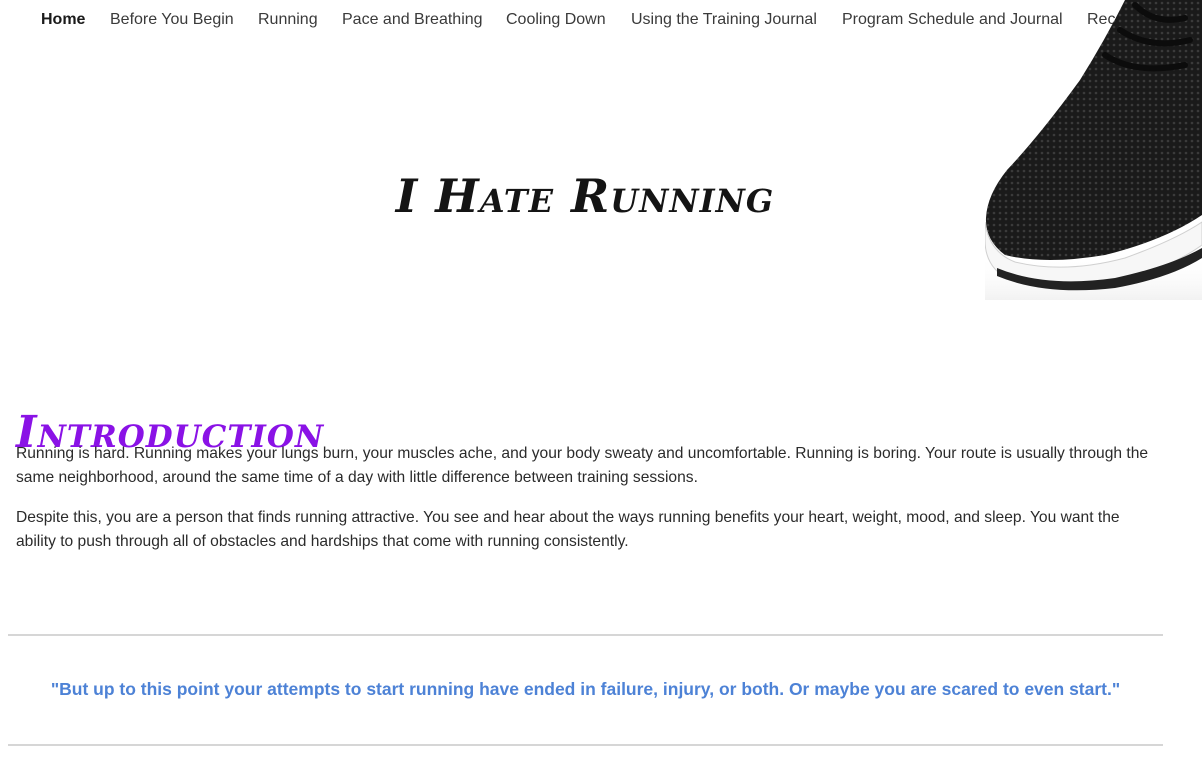  Describe the element at coordinates (172, 20) in the screenshot. I see `nav-item-before-you-begin: Before You Begin` at that location.